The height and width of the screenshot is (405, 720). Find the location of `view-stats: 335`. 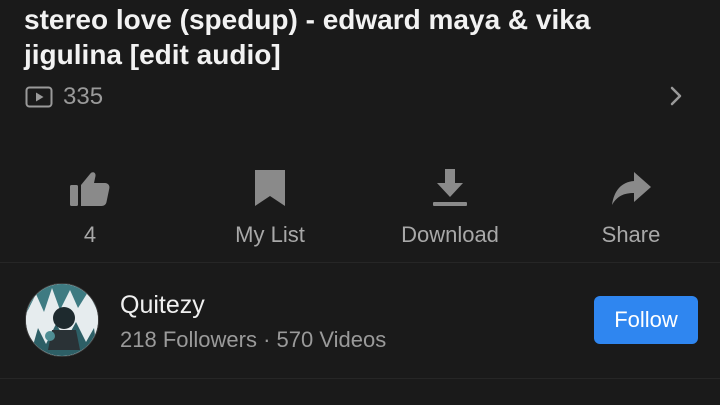

view-stats: 335 is located at coordinates (64, 97).